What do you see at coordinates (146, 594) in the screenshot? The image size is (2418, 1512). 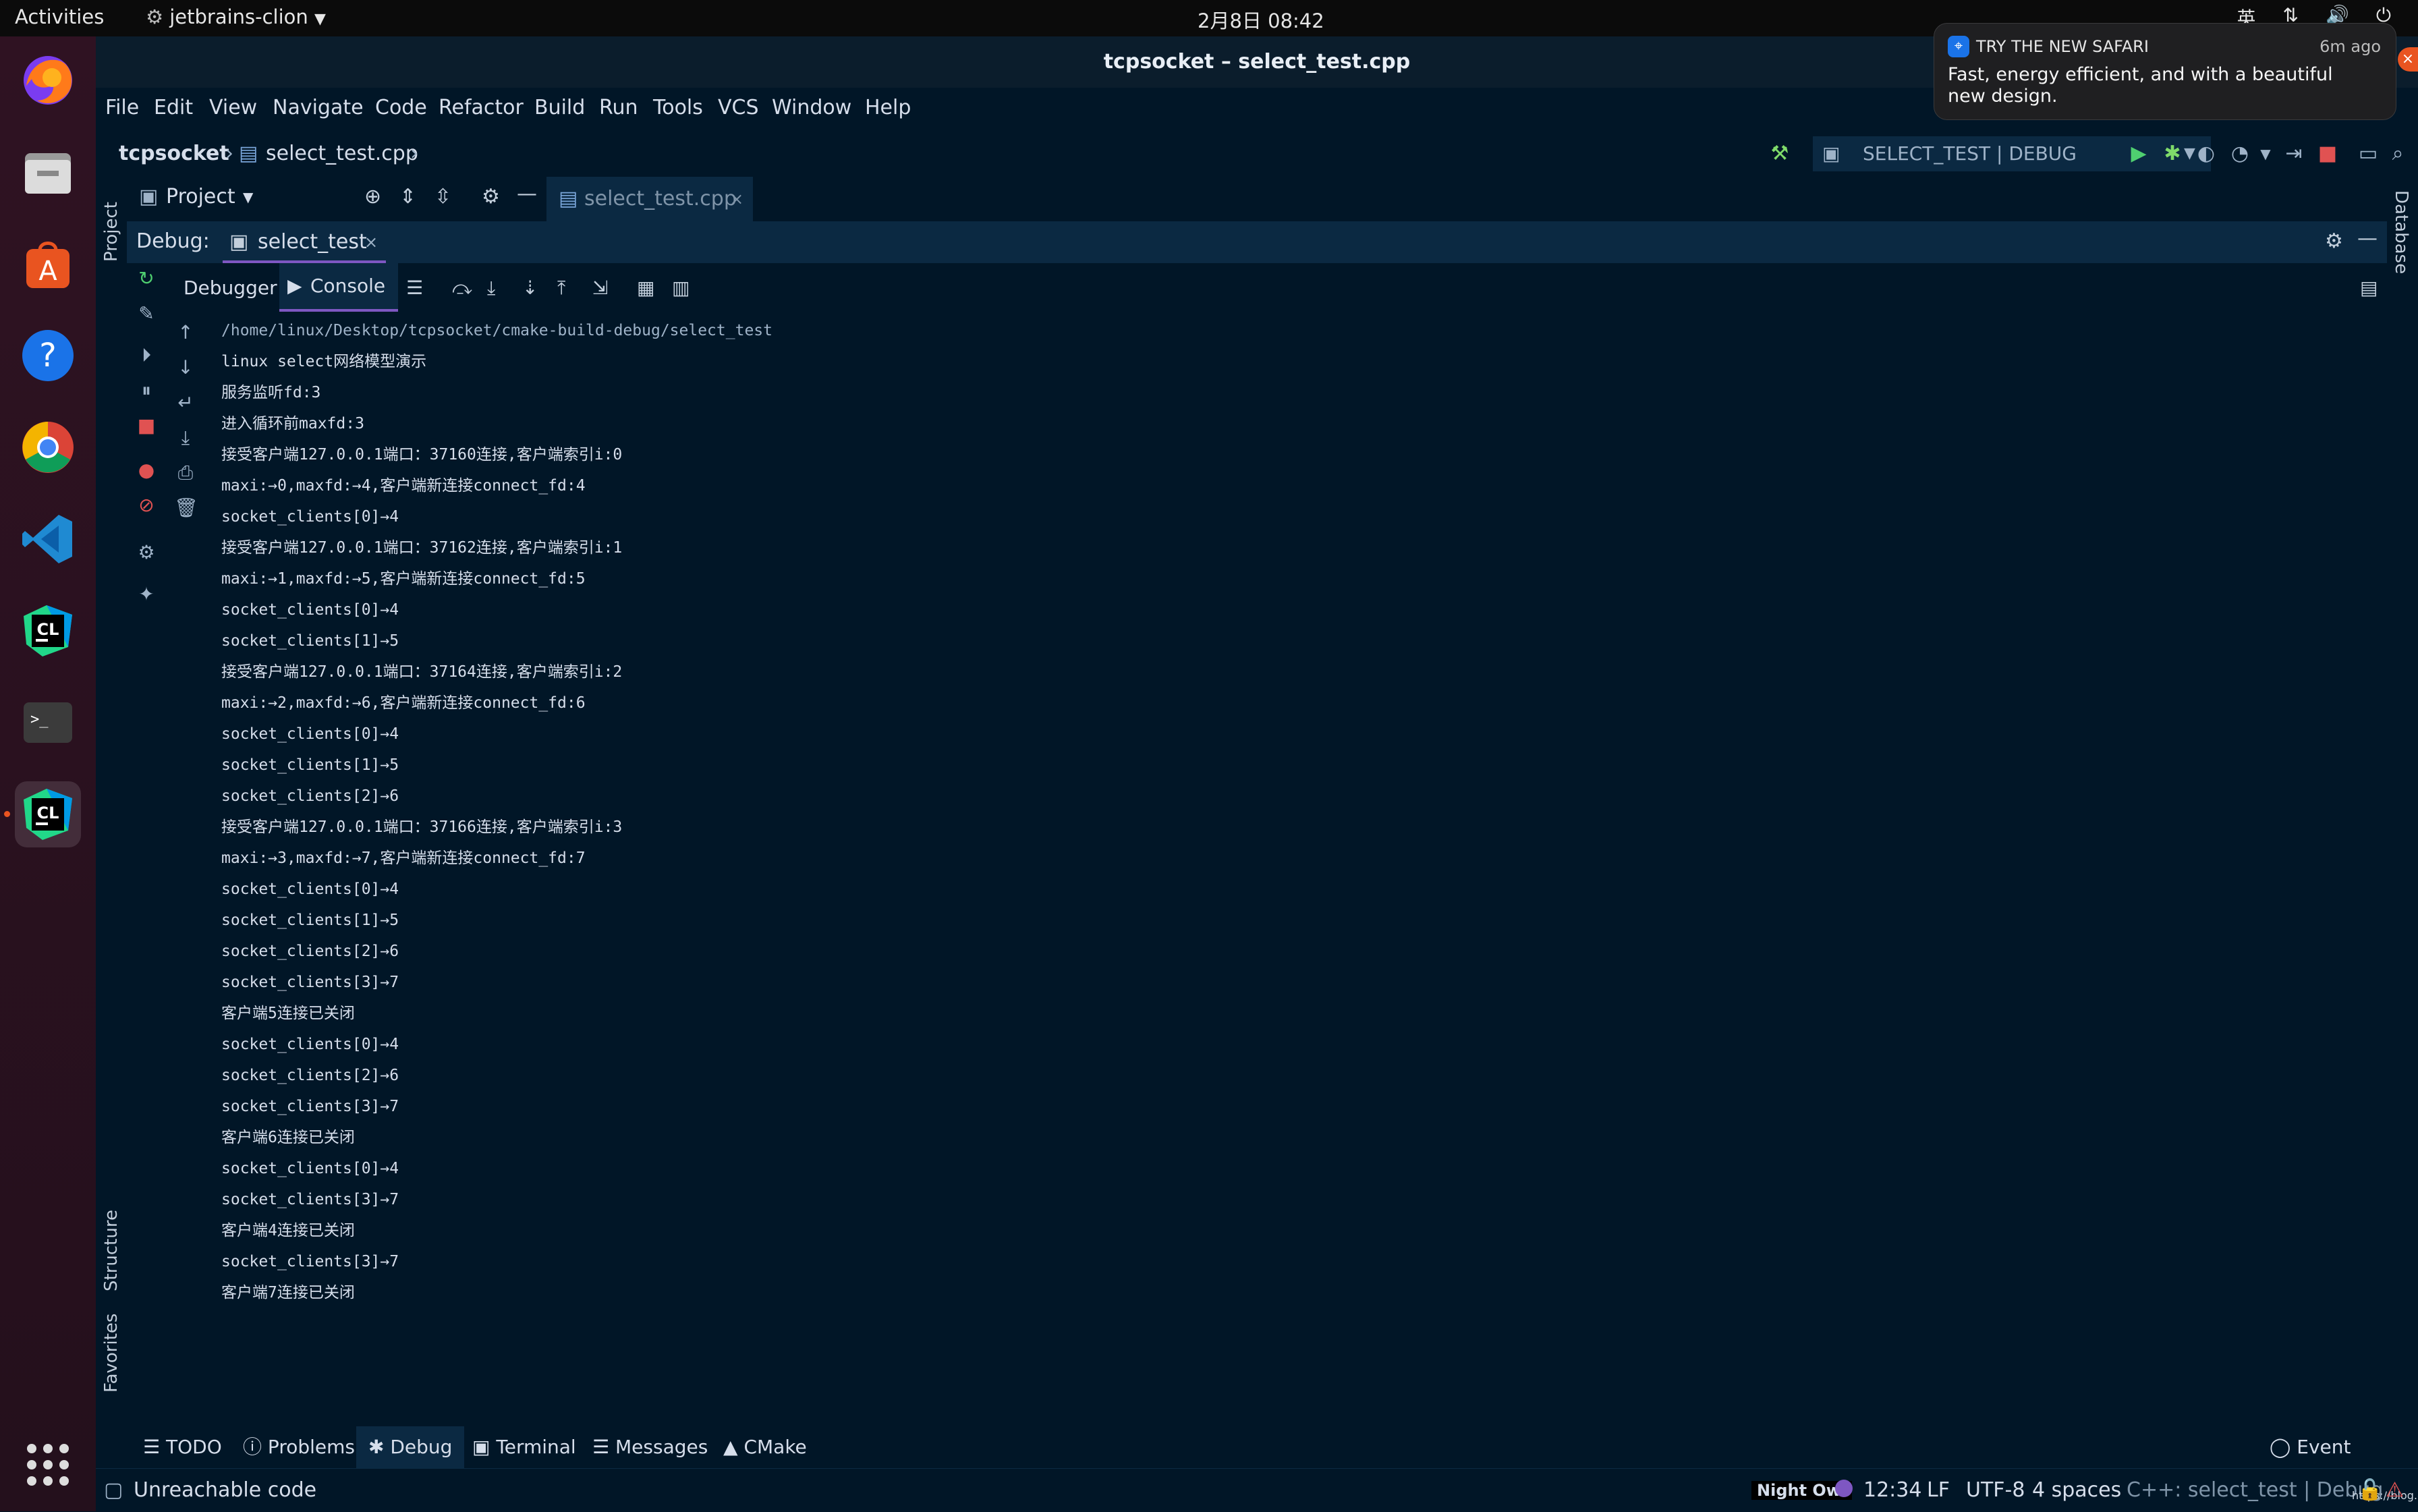 I see `pin-icon: ✦` at bounding box center [146, 594].